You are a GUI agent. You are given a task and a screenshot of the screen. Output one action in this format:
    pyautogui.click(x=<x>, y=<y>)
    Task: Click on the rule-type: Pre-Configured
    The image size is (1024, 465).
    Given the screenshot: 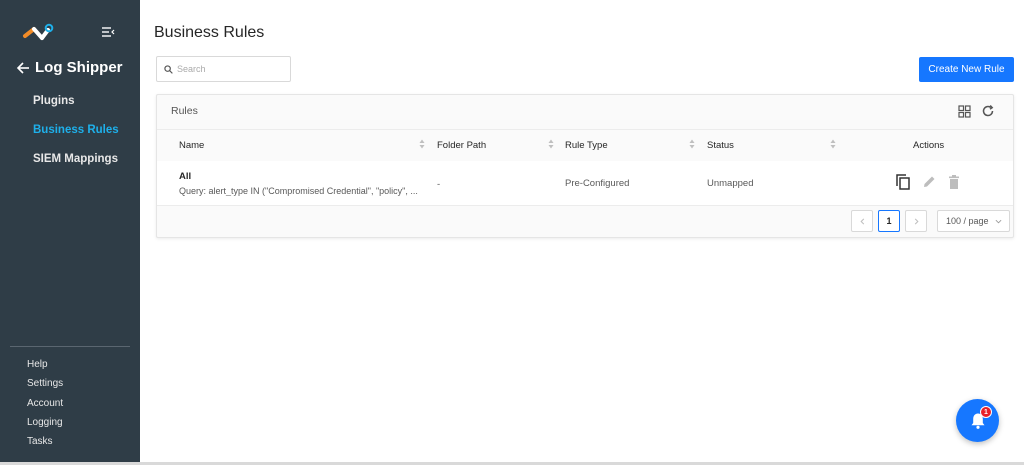 What is the action you would take?
    pyautogui.click(x=597, y=183)
    